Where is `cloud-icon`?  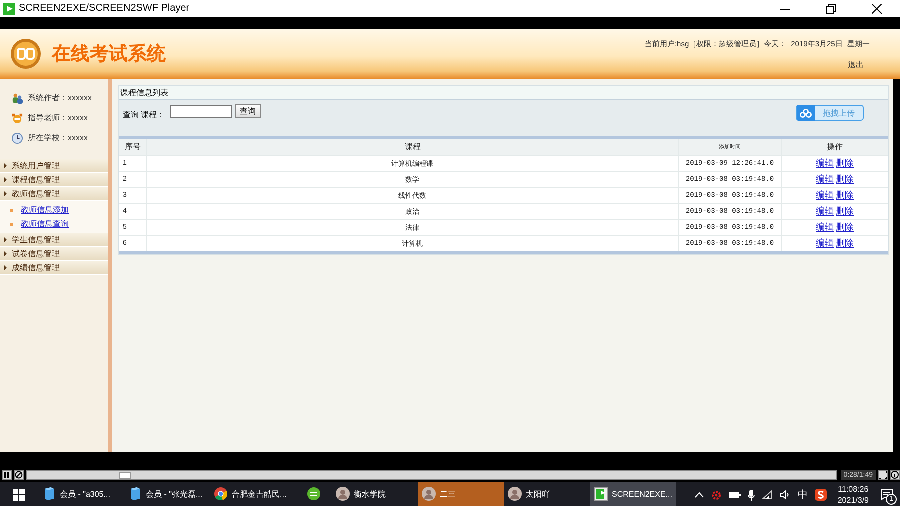
cloud-icon is located at coordinates (806, 113).